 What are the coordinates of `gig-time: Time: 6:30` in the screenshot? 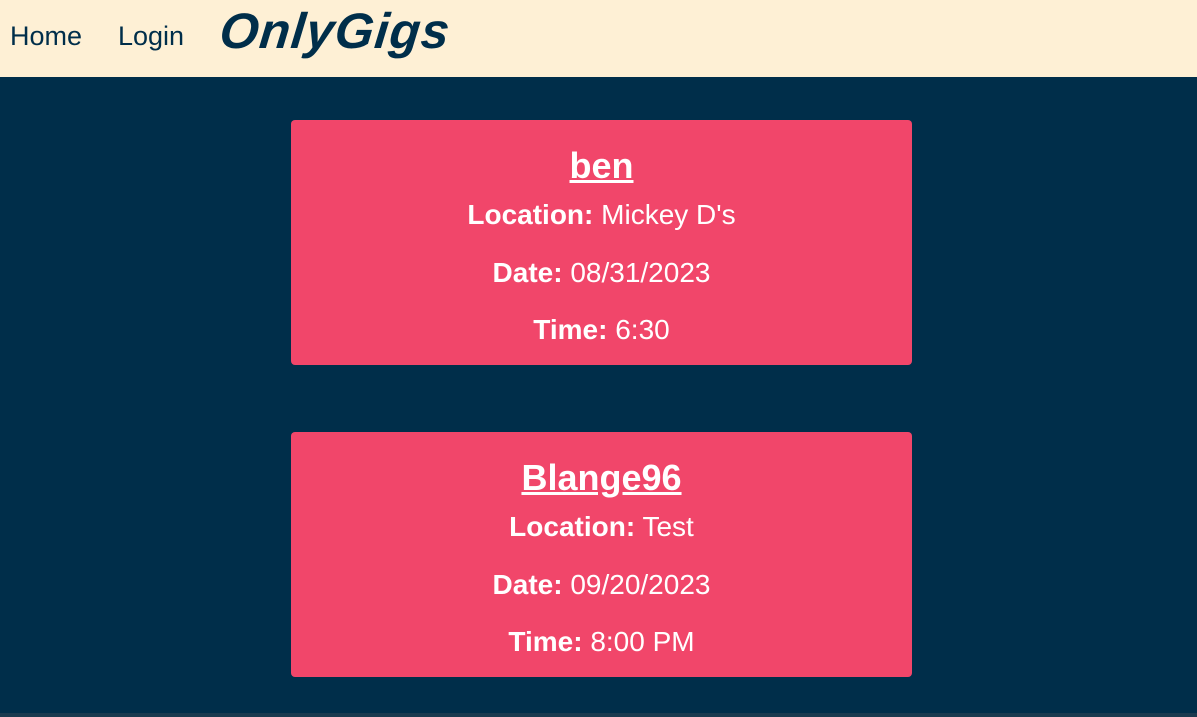 It's located at (601, 330).